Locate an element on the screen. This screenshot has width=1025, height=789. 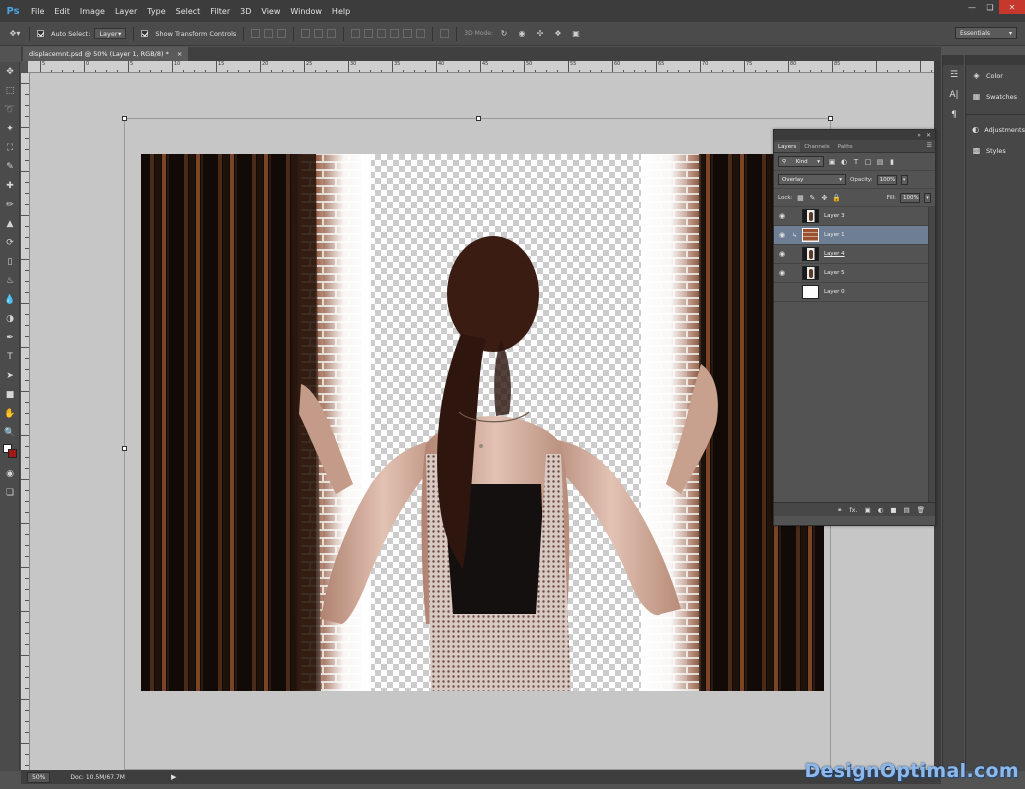
align-hcenter-icon is located at coordinates (319, 33).